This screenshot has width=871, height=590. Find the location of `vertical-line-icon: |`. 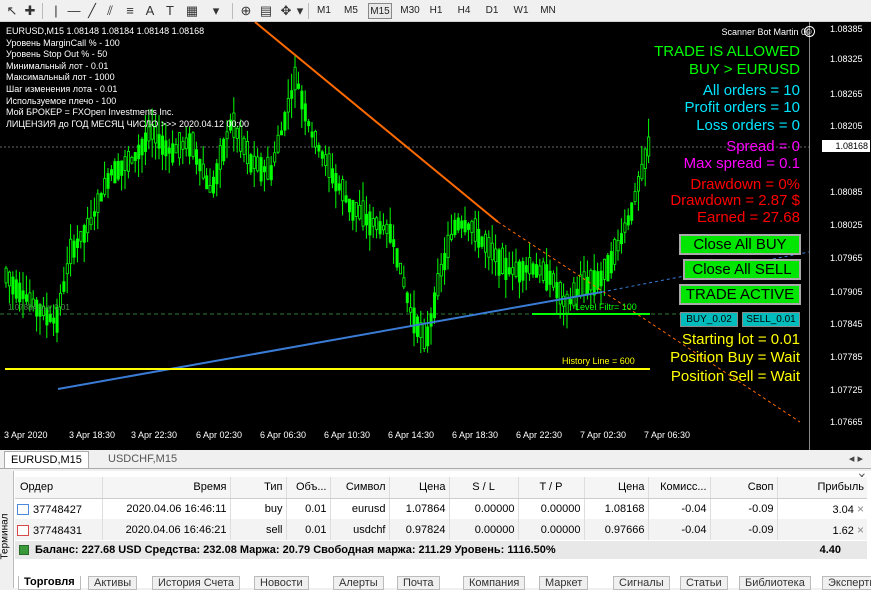

vertical-line-icon: | is located at coordinates (56, 11).